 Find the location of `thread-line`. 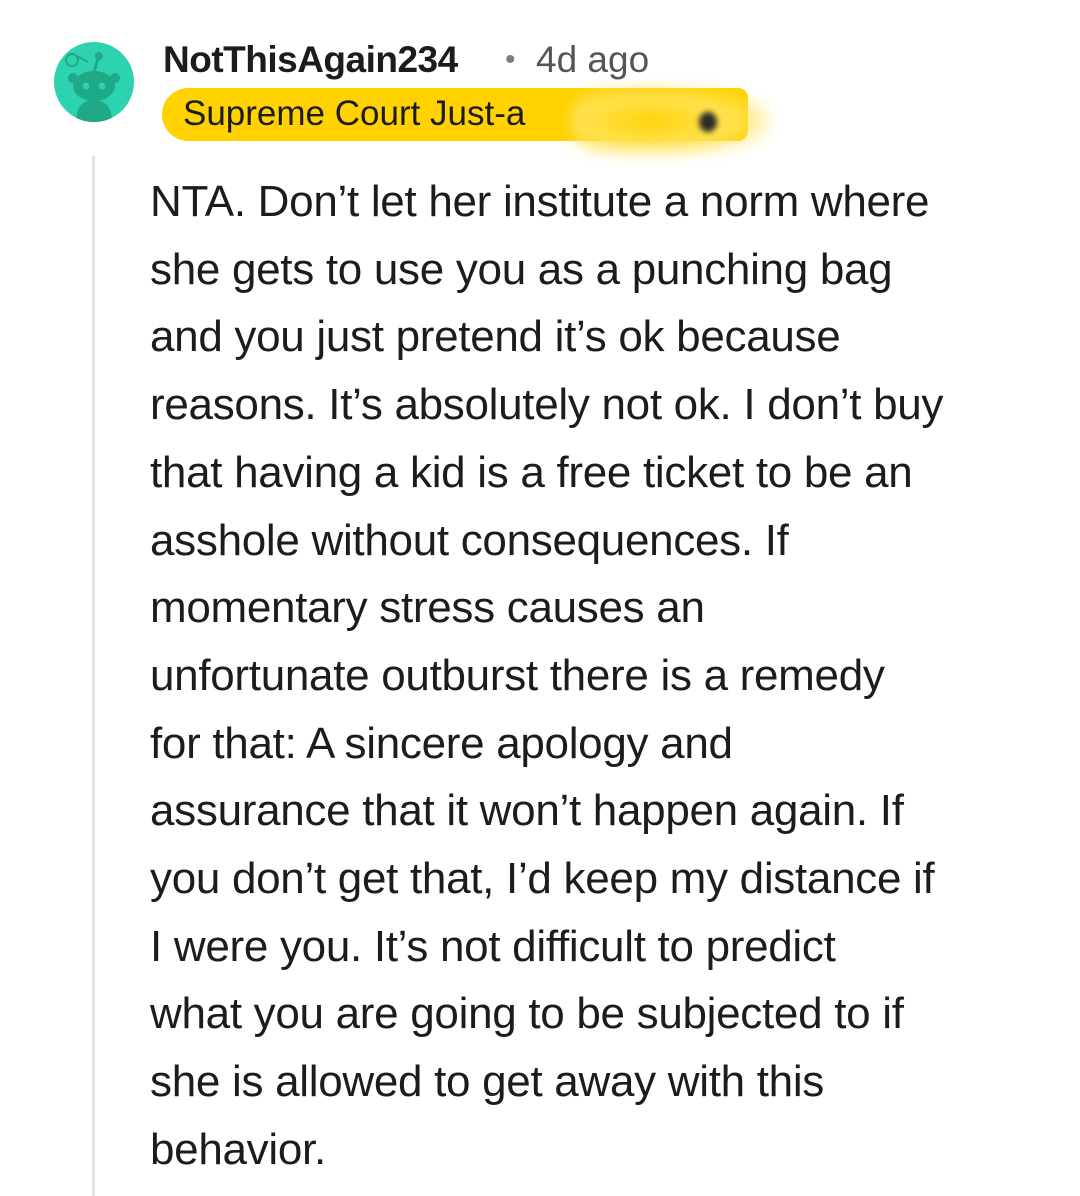

thread-line is located at coordinates (93, 676).